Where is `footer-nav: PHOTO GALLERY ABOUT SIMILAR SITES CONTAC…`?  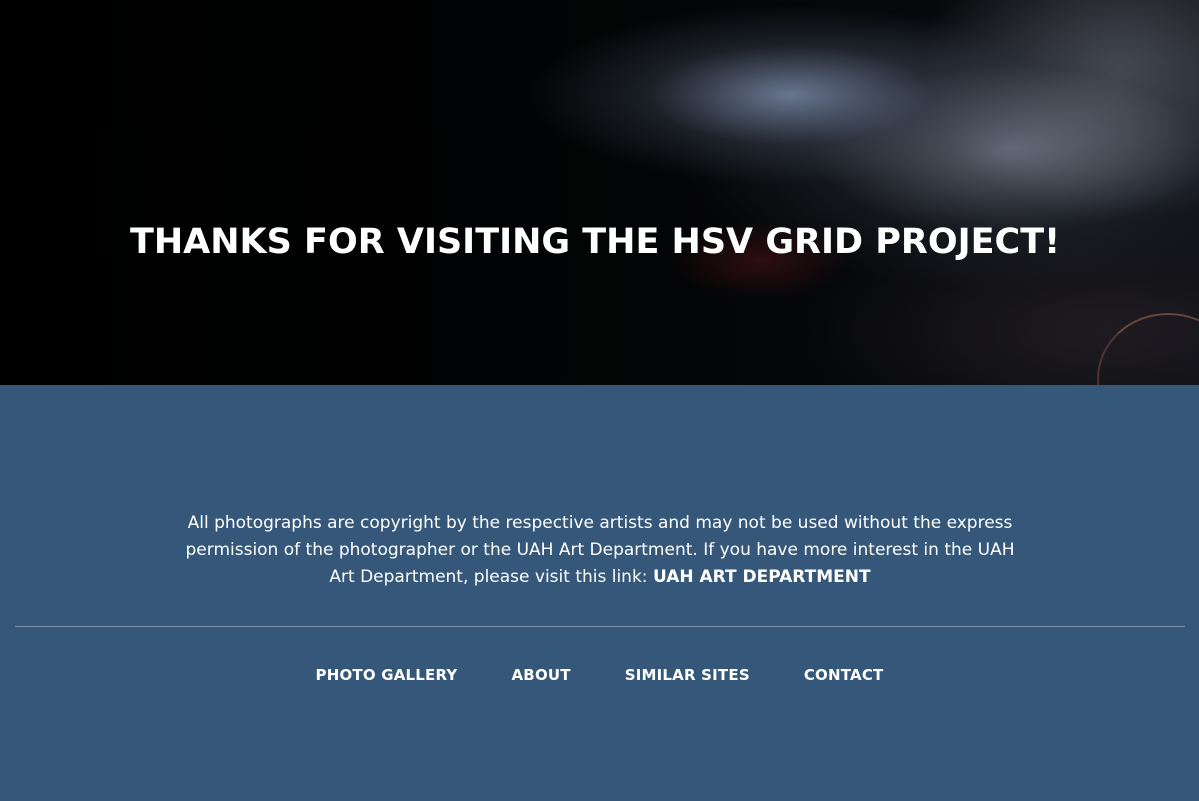 footer-nav: PHOTO GALLERY ABOUT SIMILAR SITES CONTAC… is located at coordinates (599, 675).